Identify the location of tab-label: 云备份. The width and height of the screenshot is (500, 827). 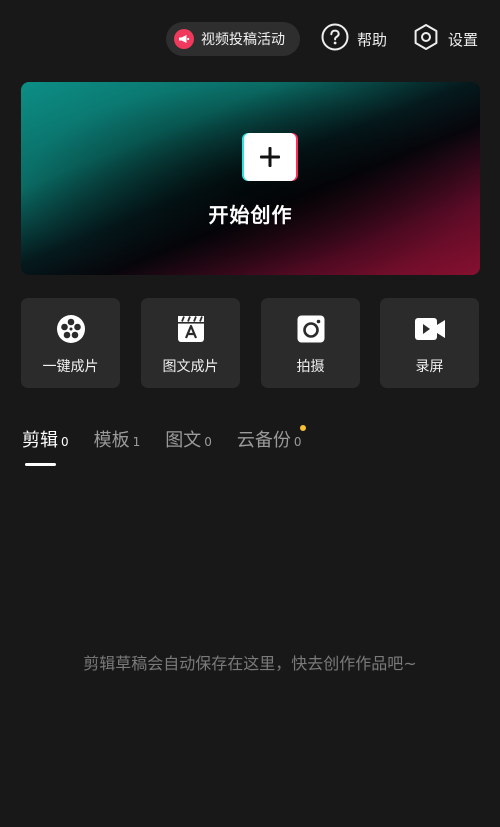
(263, 440).